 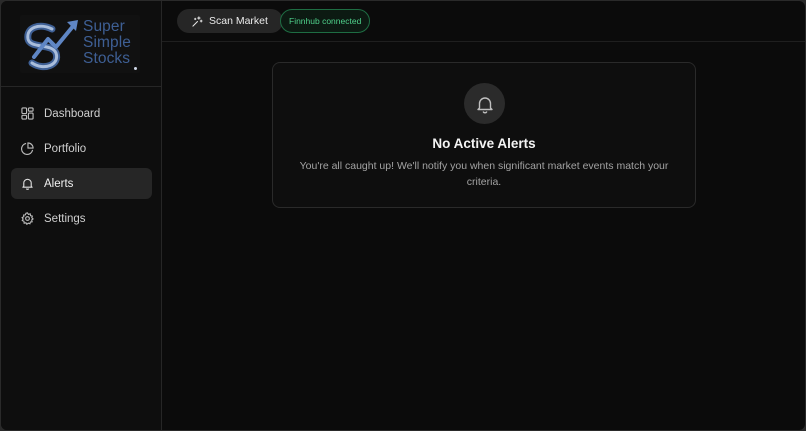 I want to click on empty-state-icon-circle, so click(x=484, y=103).